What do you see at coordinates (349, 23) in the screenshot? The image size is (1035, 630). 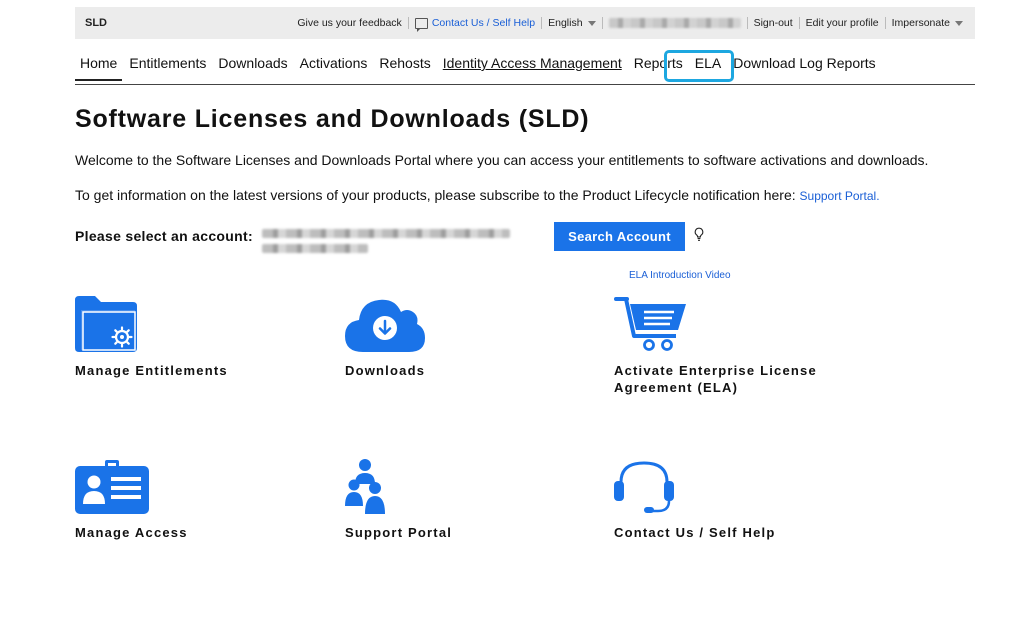 I see `feedback-link: Give us your feedback` at bounding box center [349, 23].